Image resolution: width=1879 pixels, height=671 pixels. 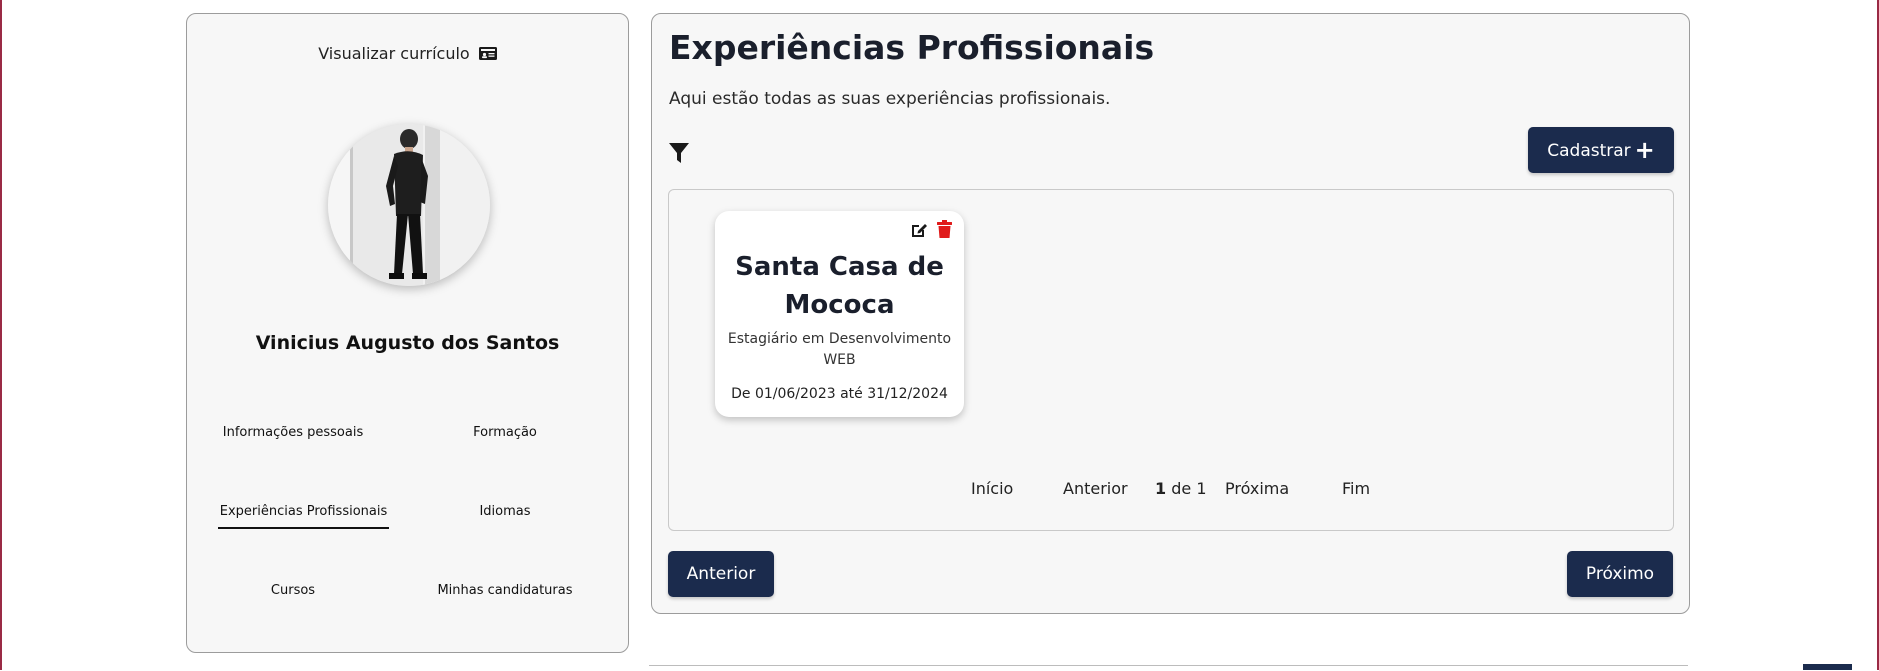 What do you see at coordinates (505, 432) in the screenshot?
I see `nav-education: Formação` at bounding box center [505, 432].